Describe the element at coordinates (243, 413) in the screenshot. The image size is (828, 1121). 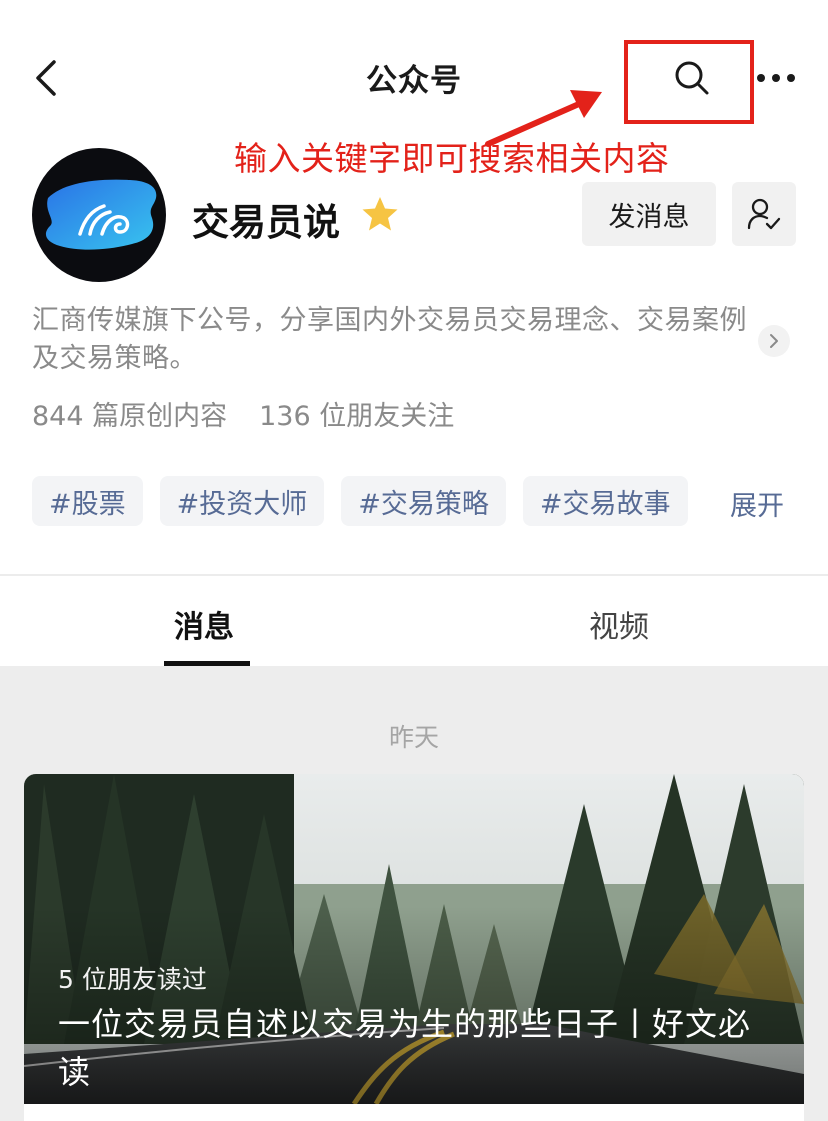
I see `account-stats: 844 篇原创内容 136 位朋友关注` at that location.